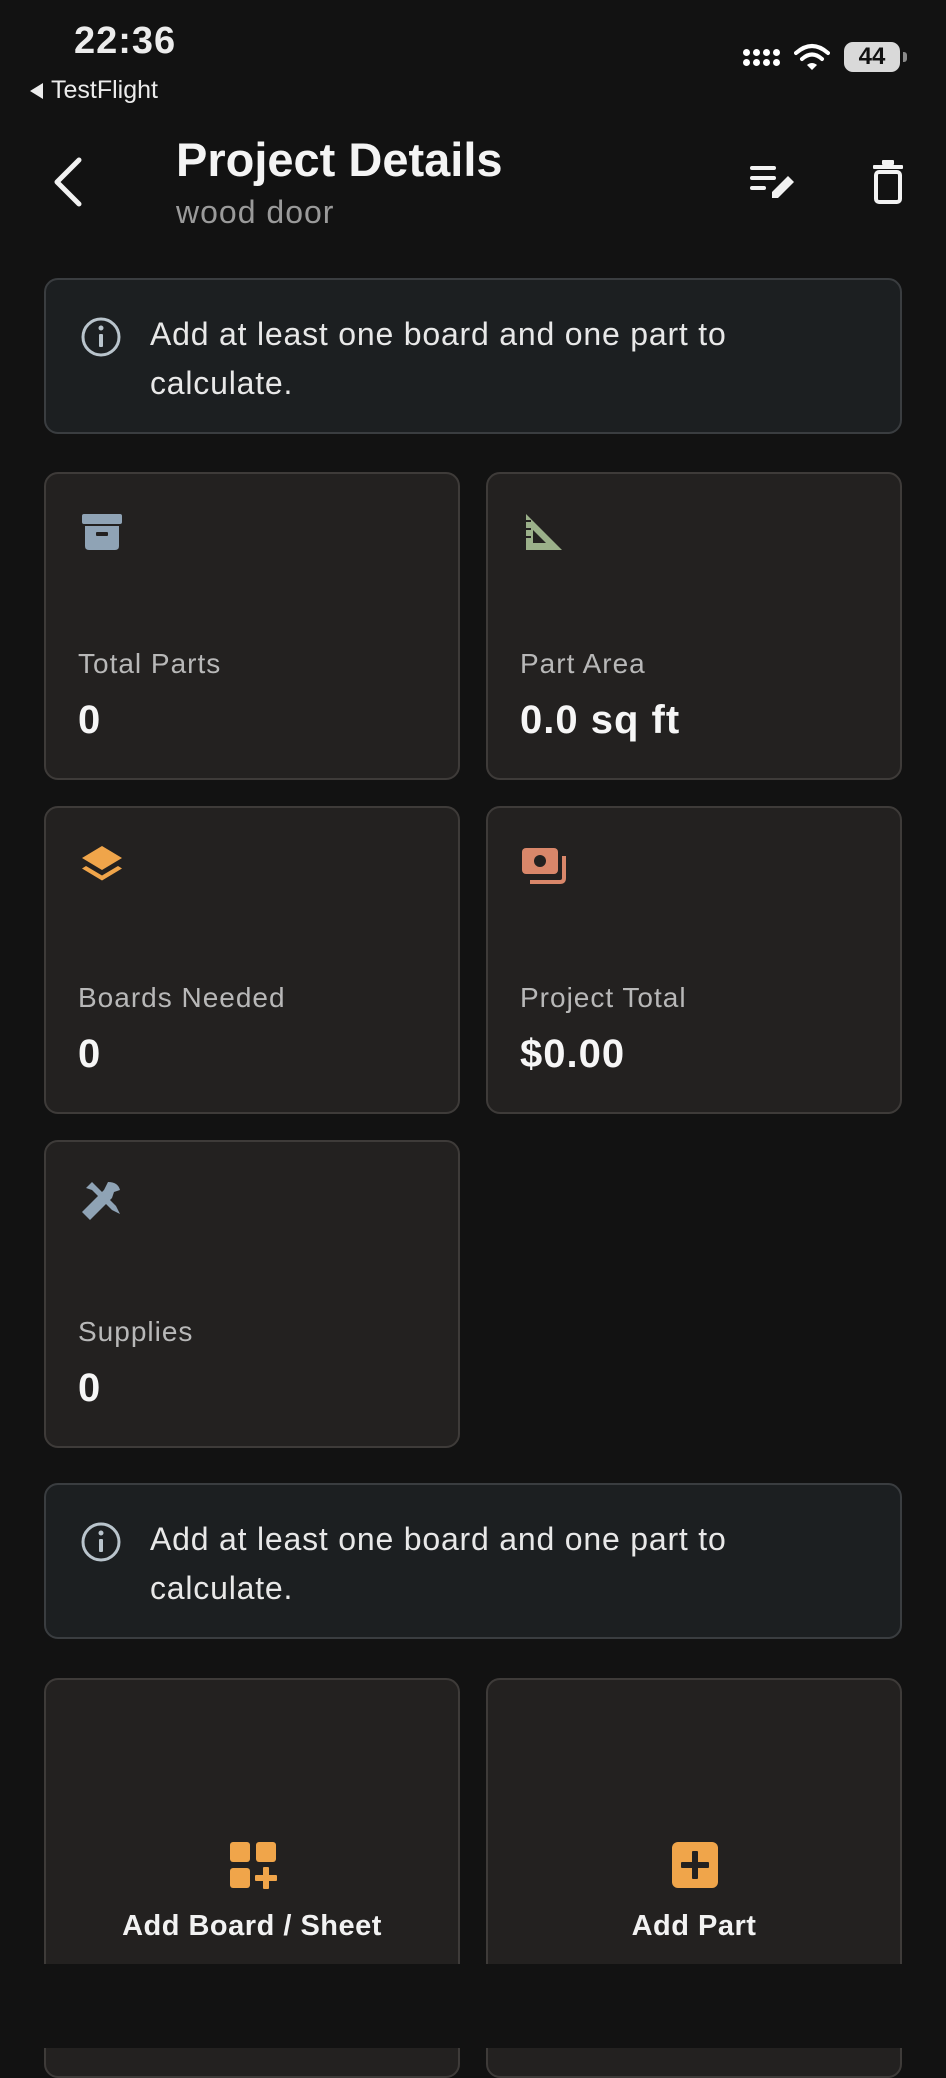 The width and height of the screenshot is (946, 2078). Describe the element at coordinates (339, 159) in the screenshot. I see `page-title: Project Details` at that location.